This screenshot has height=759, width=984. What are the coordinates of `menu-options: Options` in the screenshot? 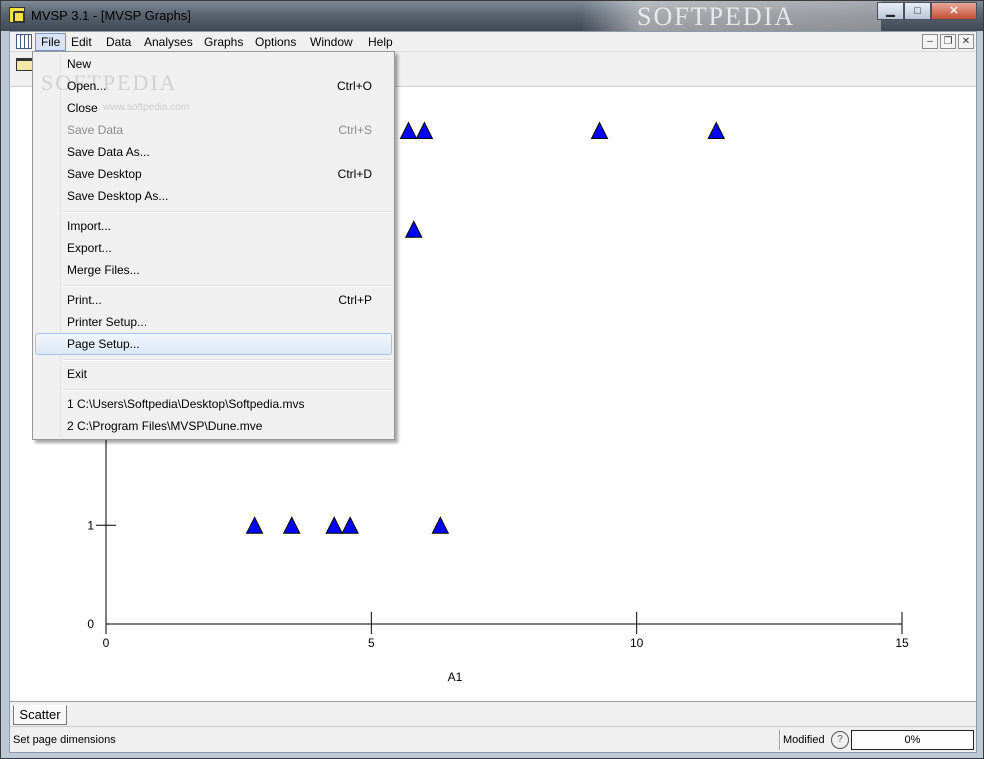 It's located at (275, 42).